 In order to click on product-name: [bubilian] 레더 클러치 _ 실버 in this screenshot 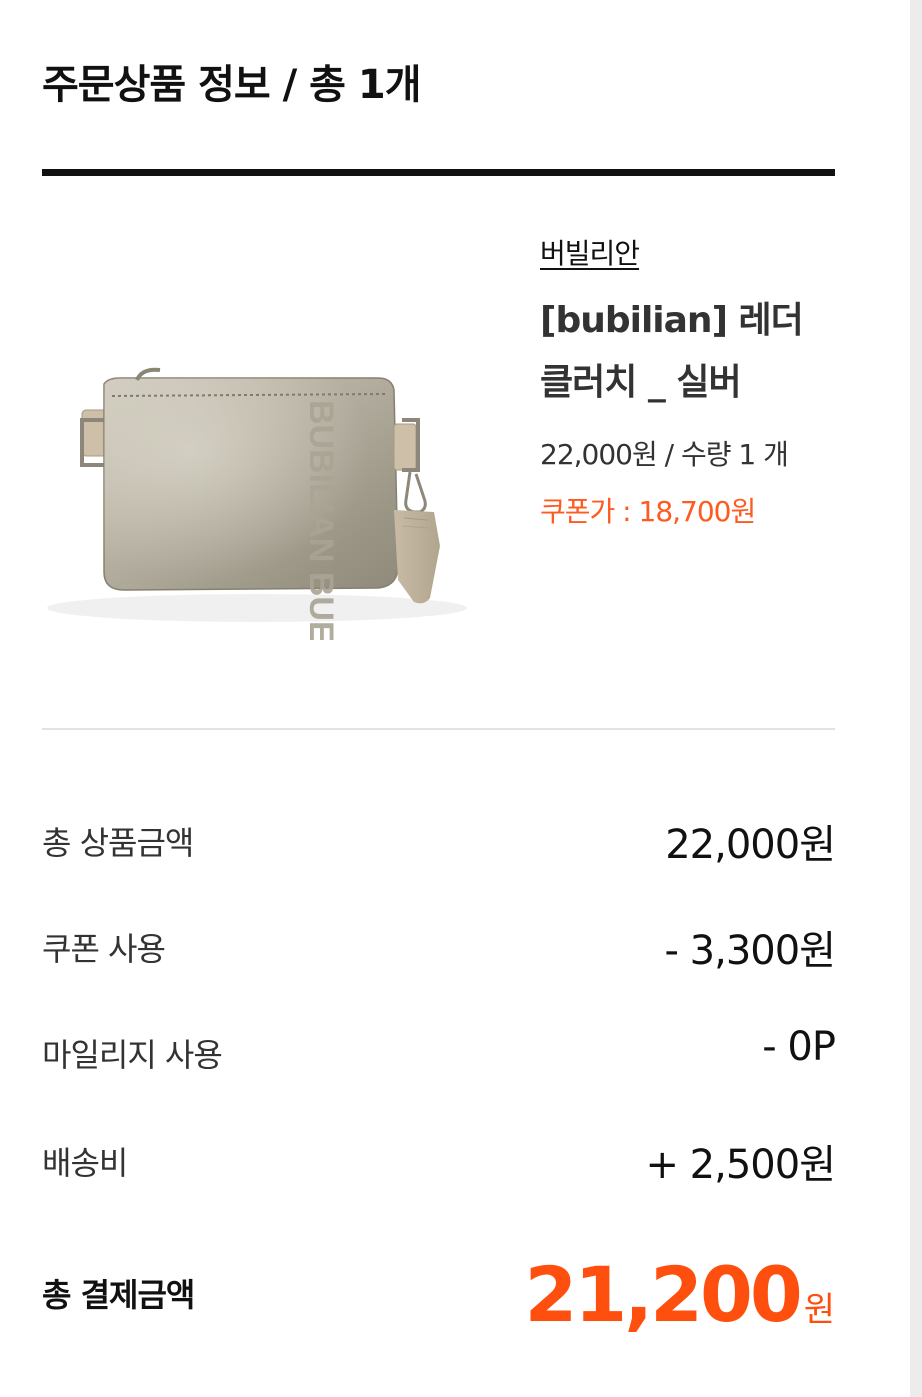, I will do `click(687, 352)`.